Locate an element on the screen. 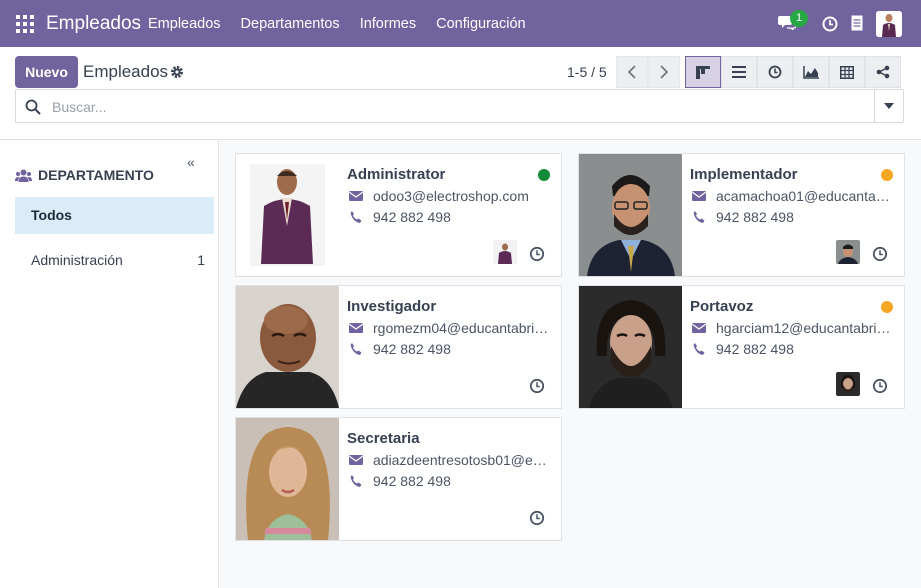 Image resolution: width=921 pixels, height=588 pixels. users-icon is located at coordinates (23, 175).